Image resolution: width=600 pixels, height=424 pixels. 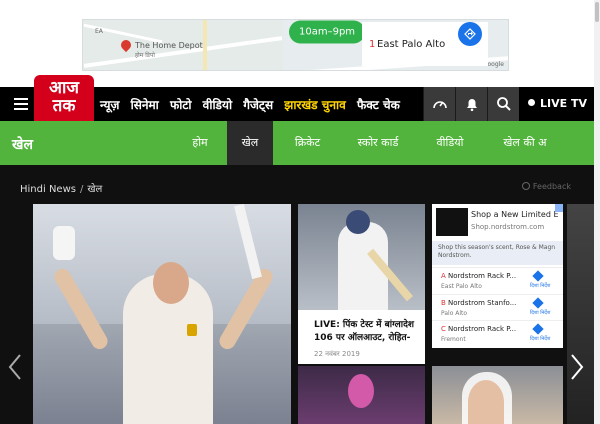 What do you see at coordinates (471, 104) in the screenshot?
I see `bell-icon` at bounding box center [471, 104].